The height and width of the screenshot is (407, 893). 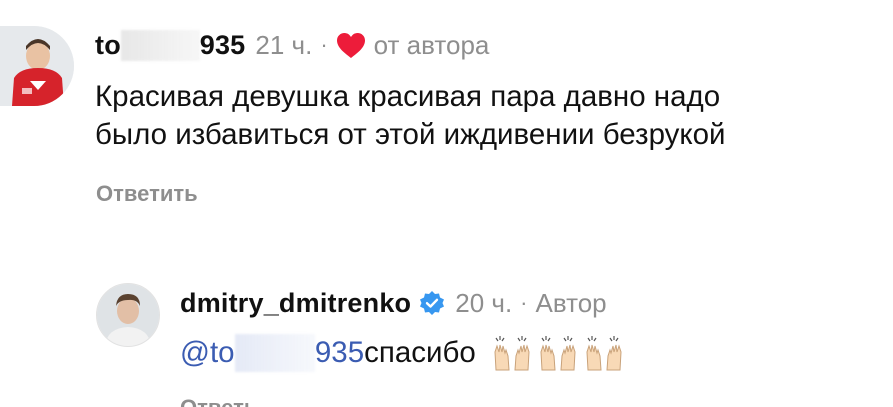 I want to click on man-avatar-icon, so click(x=128, y=315).